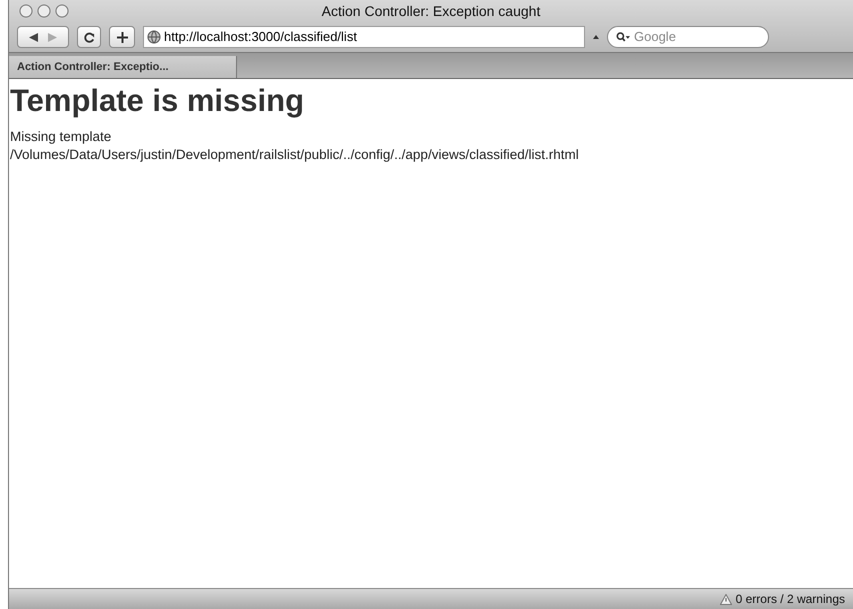 This screenshot has height=609, width=853. I want to click on caret-icon, so click(596, 37).